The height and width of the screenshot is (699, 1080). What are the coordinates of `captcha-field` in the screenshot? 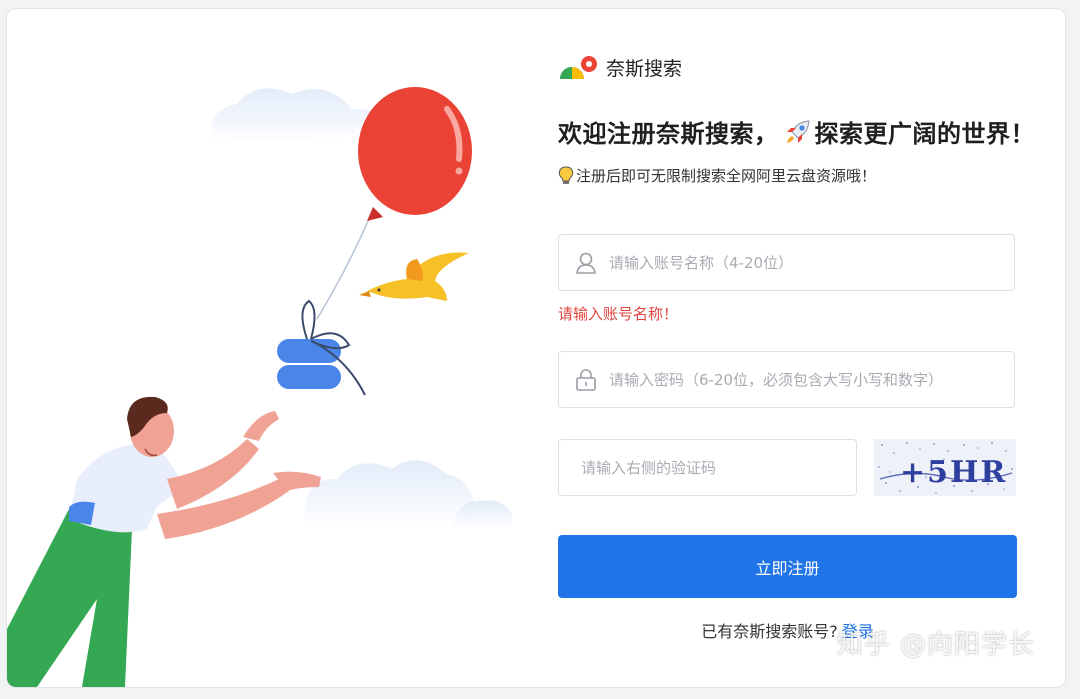 It's located at (707, 467).